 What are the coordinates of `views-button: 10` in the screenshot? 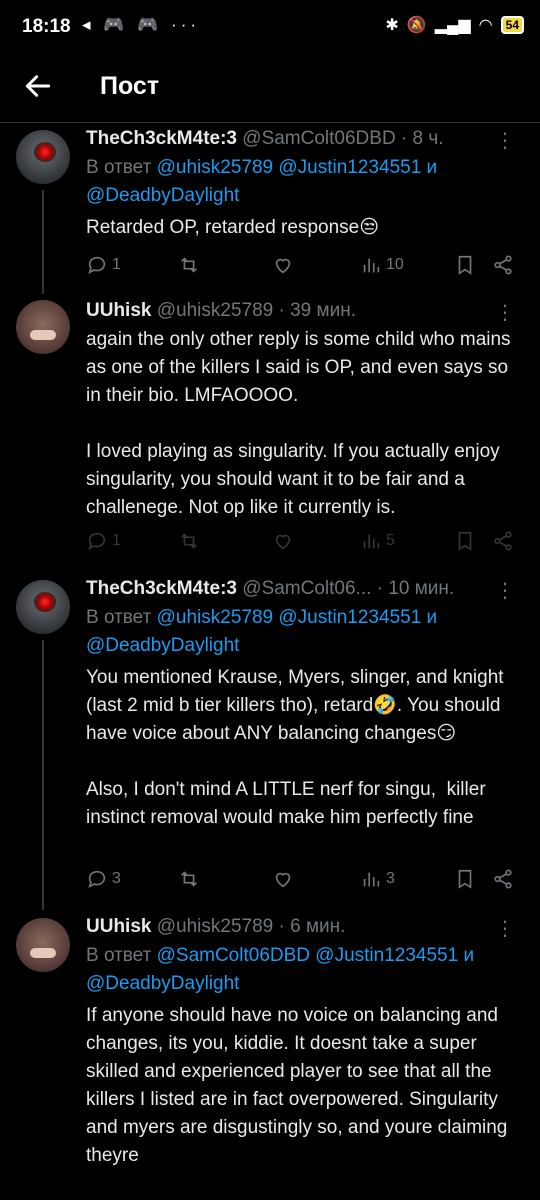 It's located at (382, 265).